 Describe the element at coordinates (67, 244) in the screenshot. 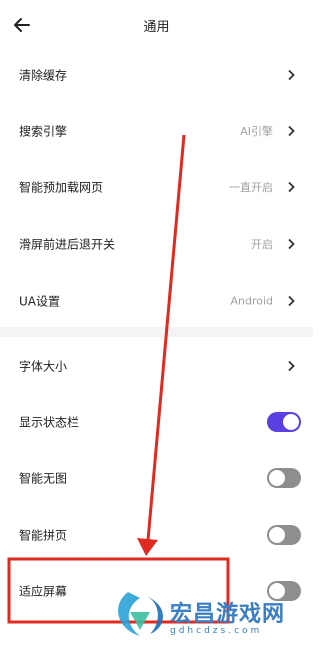

I see `setting-label: 滑屏前进后退开关` at that location.